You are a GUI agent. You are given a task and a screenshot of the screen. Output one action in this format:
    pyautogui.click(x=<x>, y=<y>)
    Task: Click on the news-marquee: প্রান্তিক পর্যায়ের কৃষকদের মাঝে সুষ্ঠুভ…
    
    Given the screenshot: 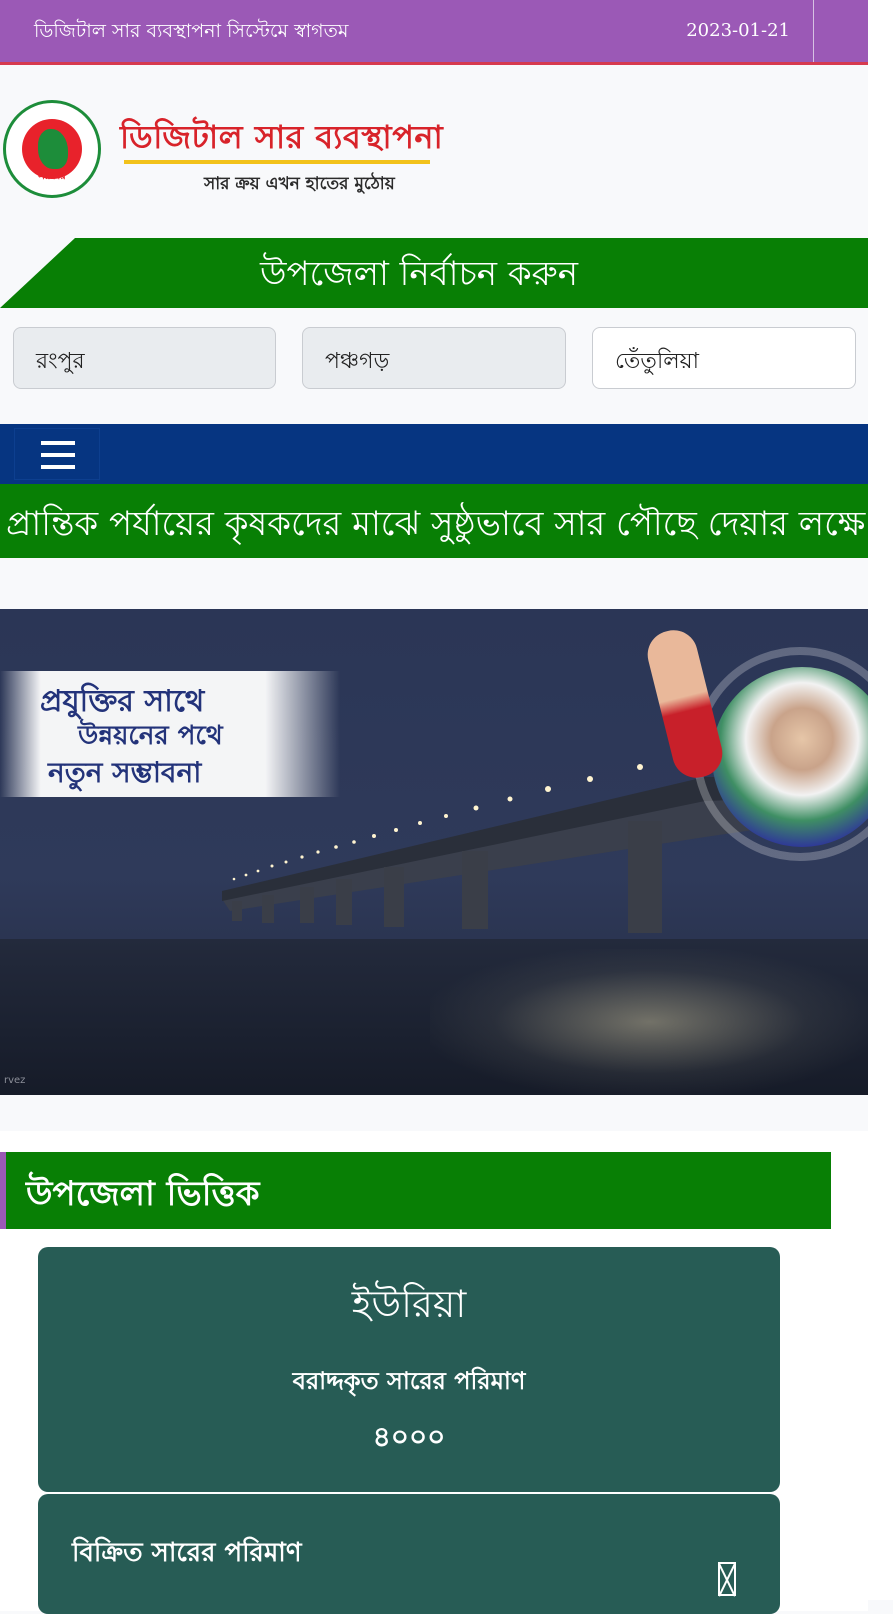 What is the action you would take?
    pyautogui.click(x=434, y=521)
    